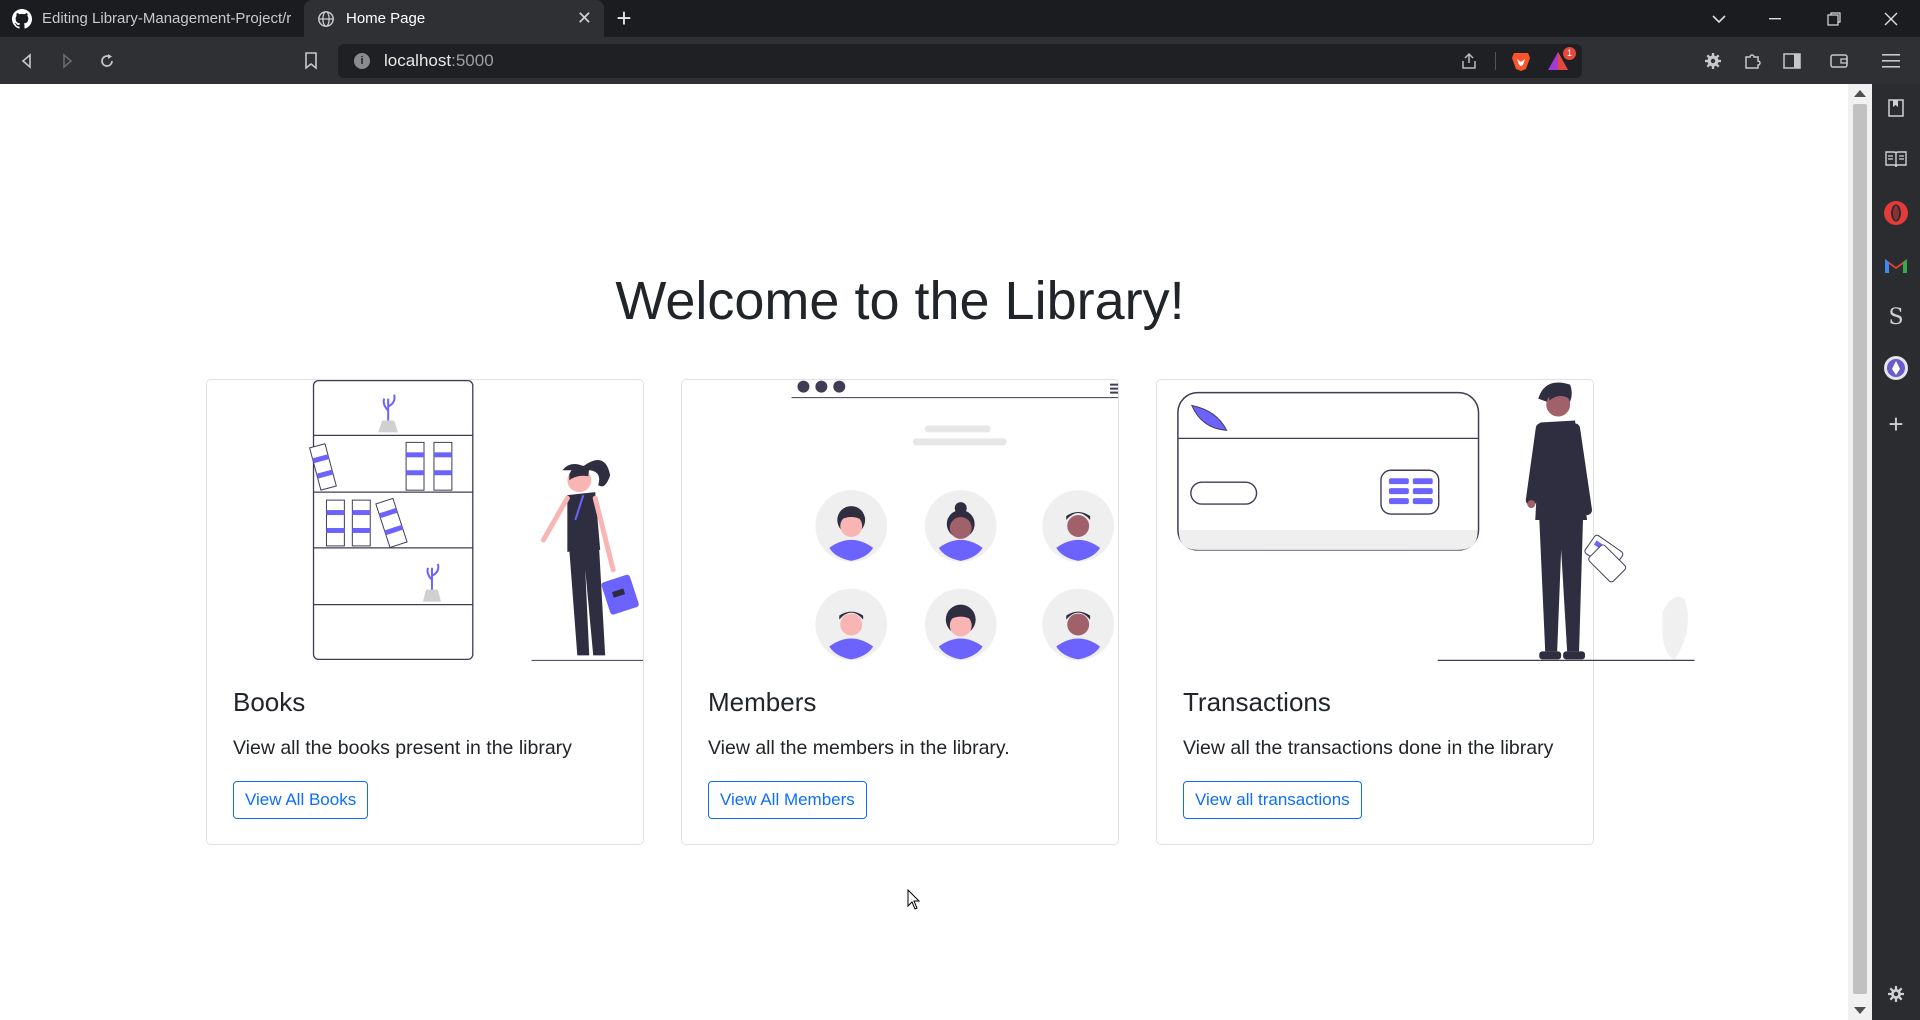 This screenshot has height=1020, width=1920. What do you see at coordinates (1860, 93) in the screenshot?
I see `scroll-up-arrow` at bounding box center [1860, 93].